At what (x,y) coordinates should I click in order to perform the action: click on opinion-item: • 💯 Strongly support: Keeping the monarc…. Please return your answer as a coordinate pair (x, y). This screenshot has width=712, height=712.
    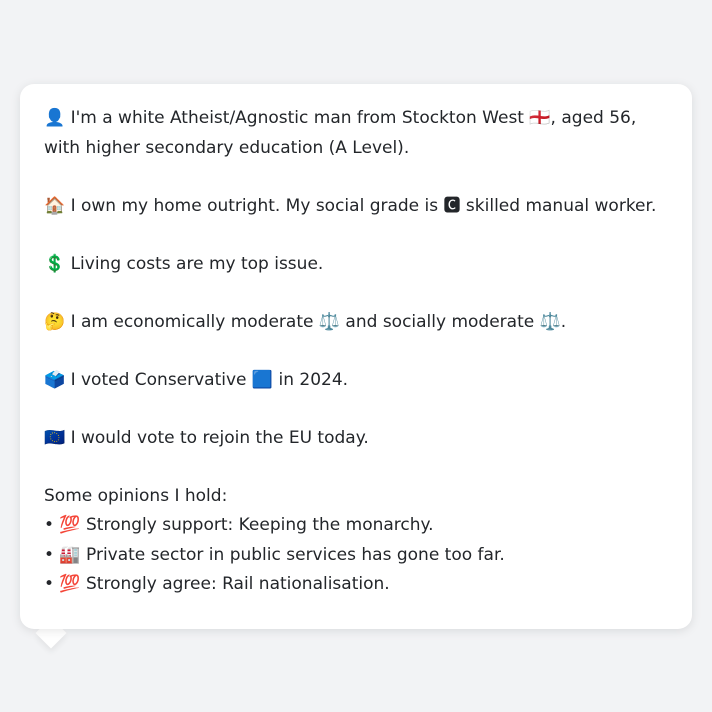
    Looking at the image, I should click on (239, 525).